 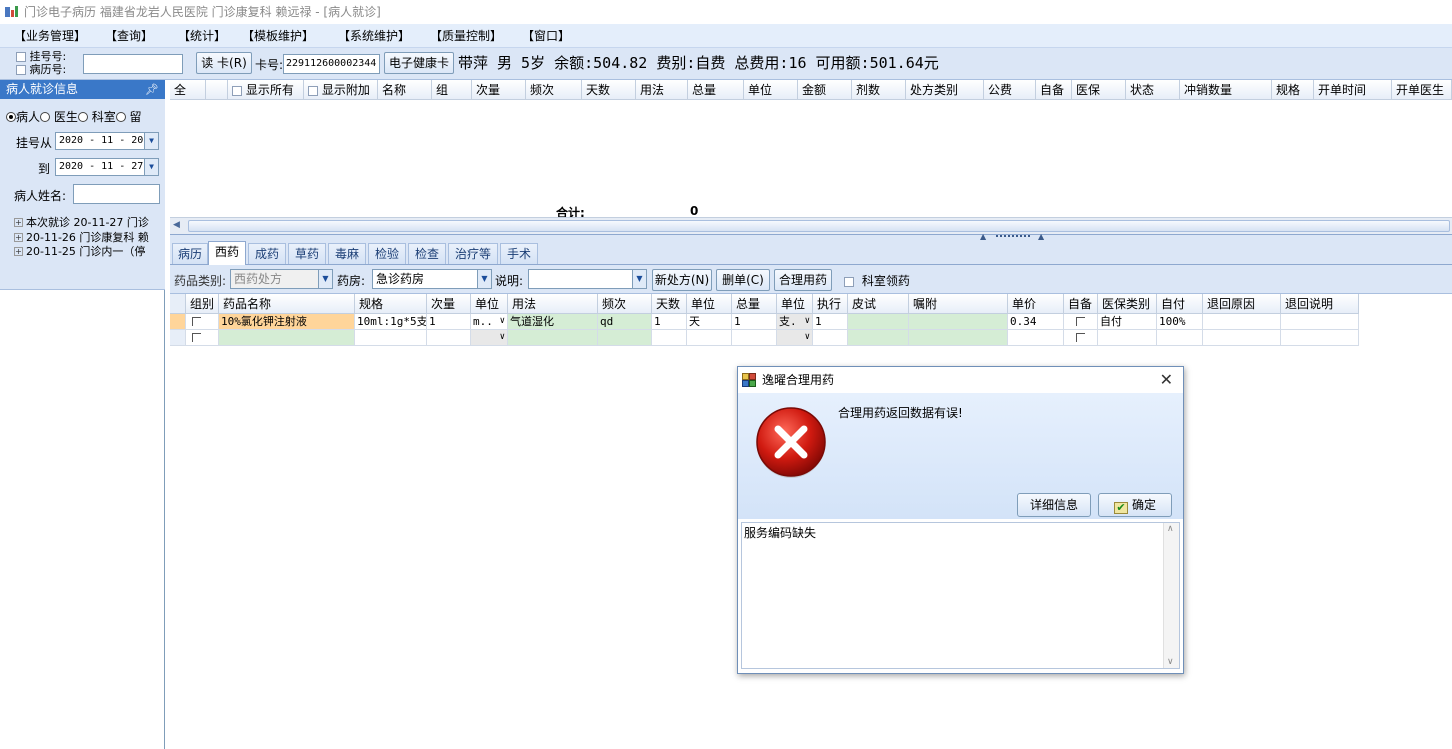 I want to click on show-all-checkbox, so click(x=237, y=90).